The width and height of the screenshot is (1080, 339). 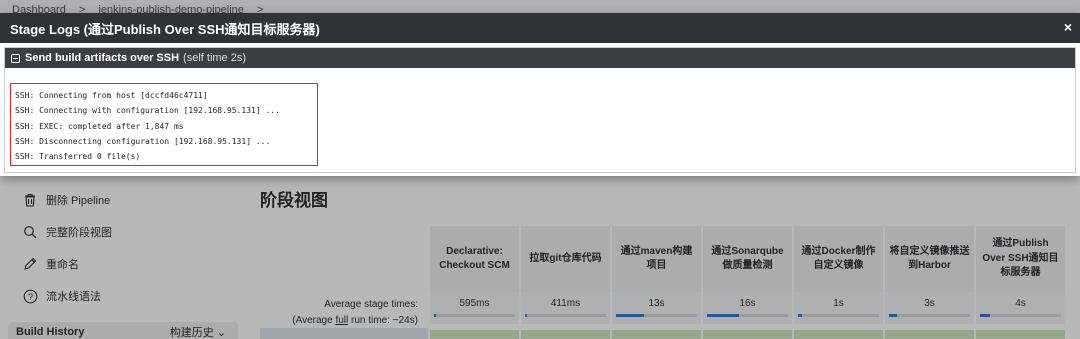 What do you see at coordinates (15, 58) in the screenshot?
I see `collapse-toggle-icon` at bounding box center [15, 58].